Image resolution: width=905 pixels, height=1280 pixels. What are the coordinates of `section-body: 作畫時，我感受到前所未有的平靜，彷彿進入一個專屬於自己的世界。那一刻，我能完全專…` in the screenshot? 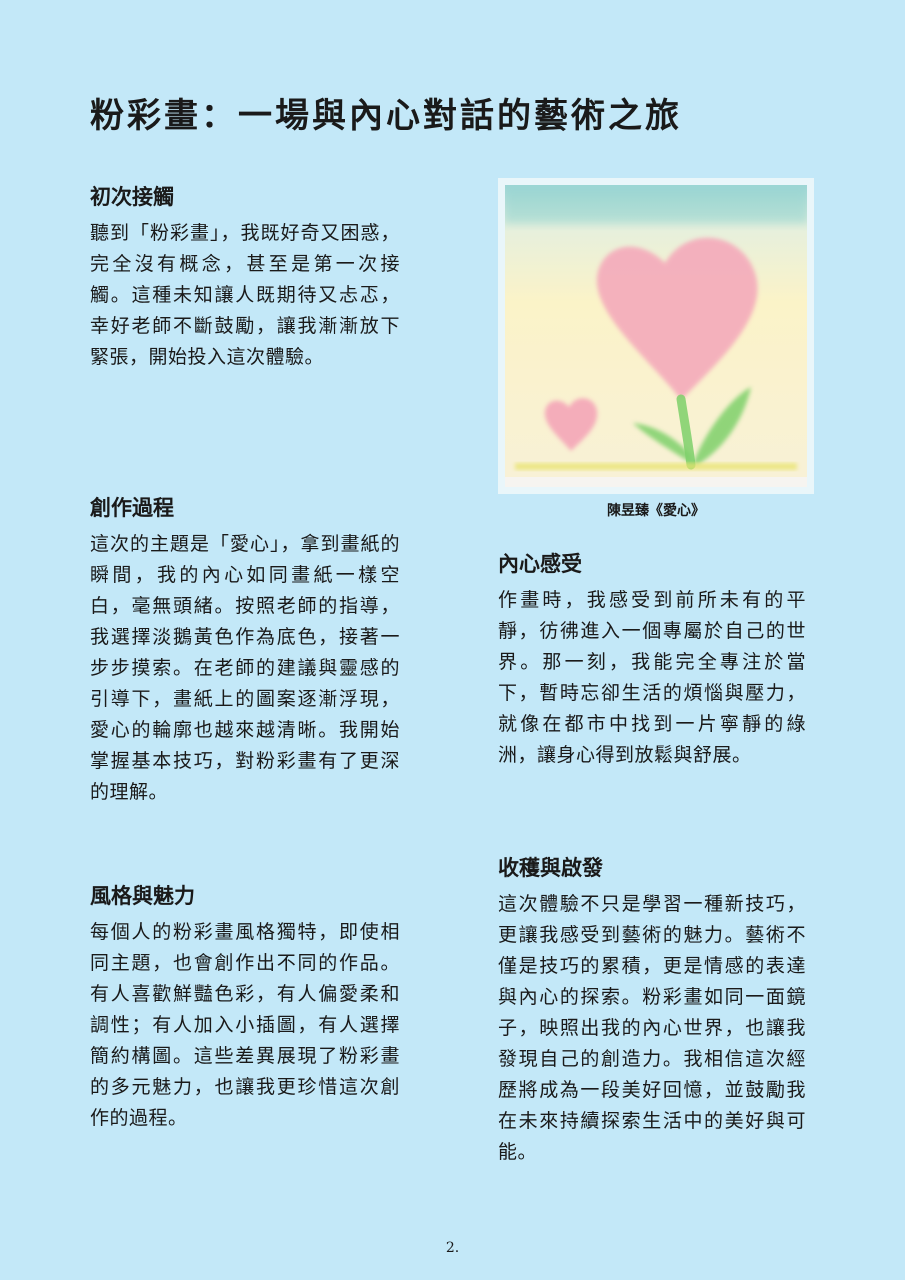 It's located at (652, 677).